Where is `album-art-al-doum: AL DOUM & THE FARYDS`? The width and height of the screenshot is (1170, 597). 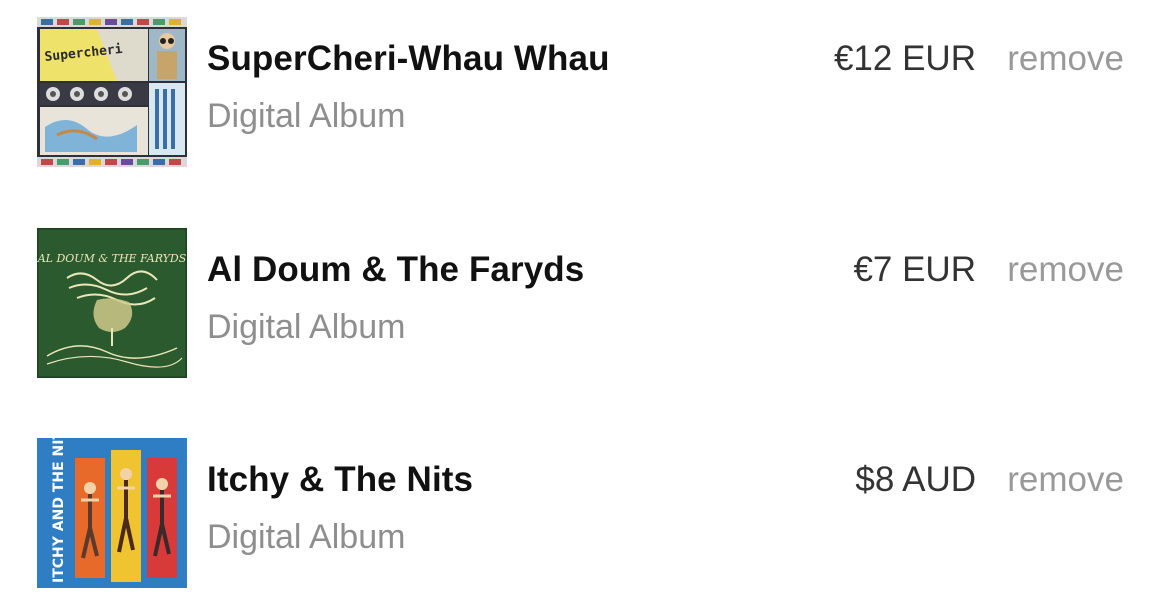 album-art-al-doum: AL DOUM & THE FARYDS is located at coordinates (112, 303).